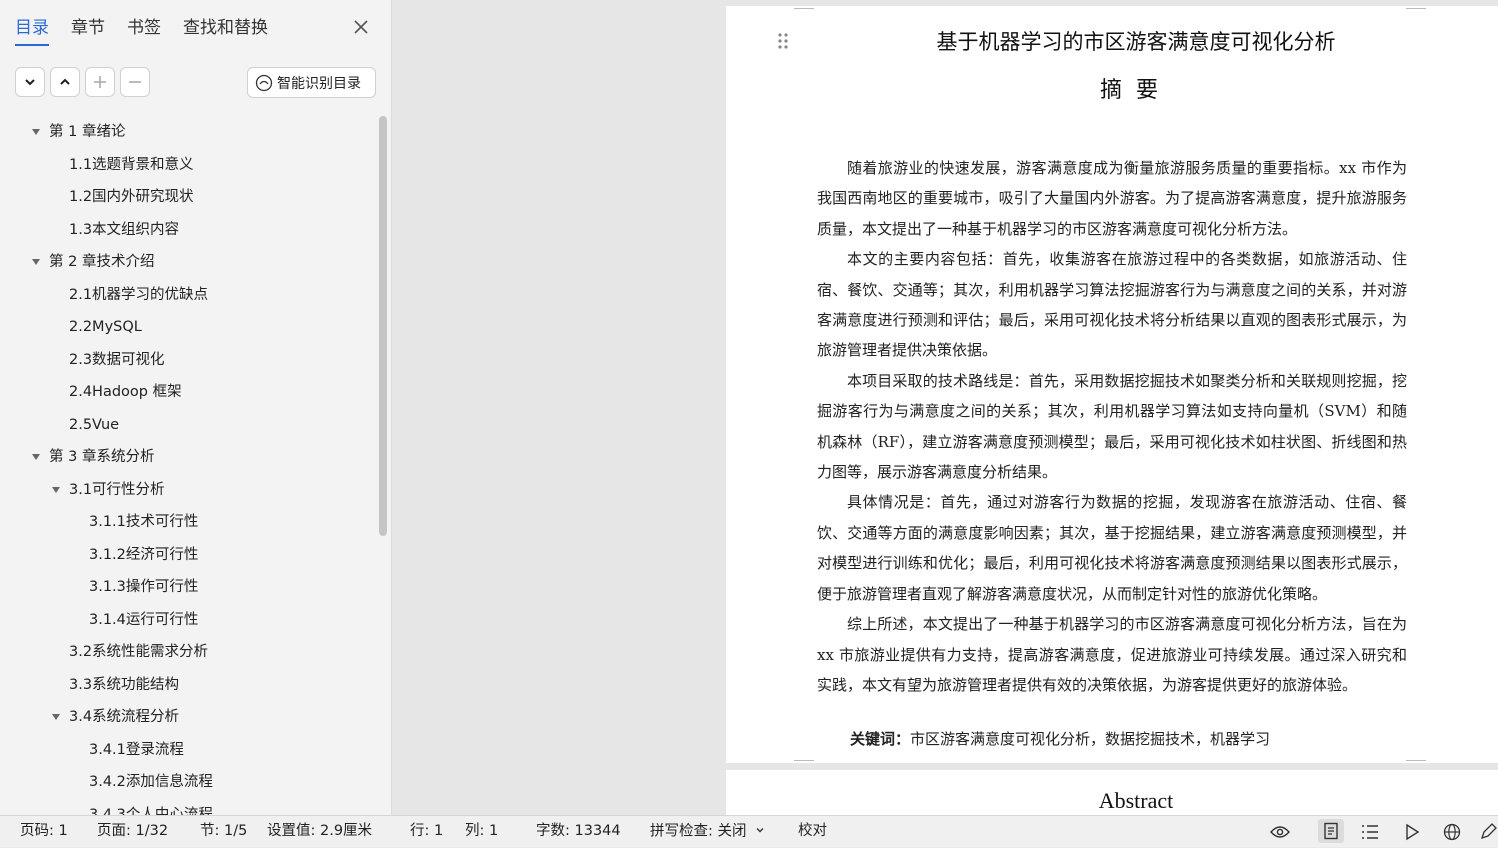 The width and height of the screenshot is (1498, 848). I want to click on toc-item: 第 3 章系统分析, so click(101, 457).